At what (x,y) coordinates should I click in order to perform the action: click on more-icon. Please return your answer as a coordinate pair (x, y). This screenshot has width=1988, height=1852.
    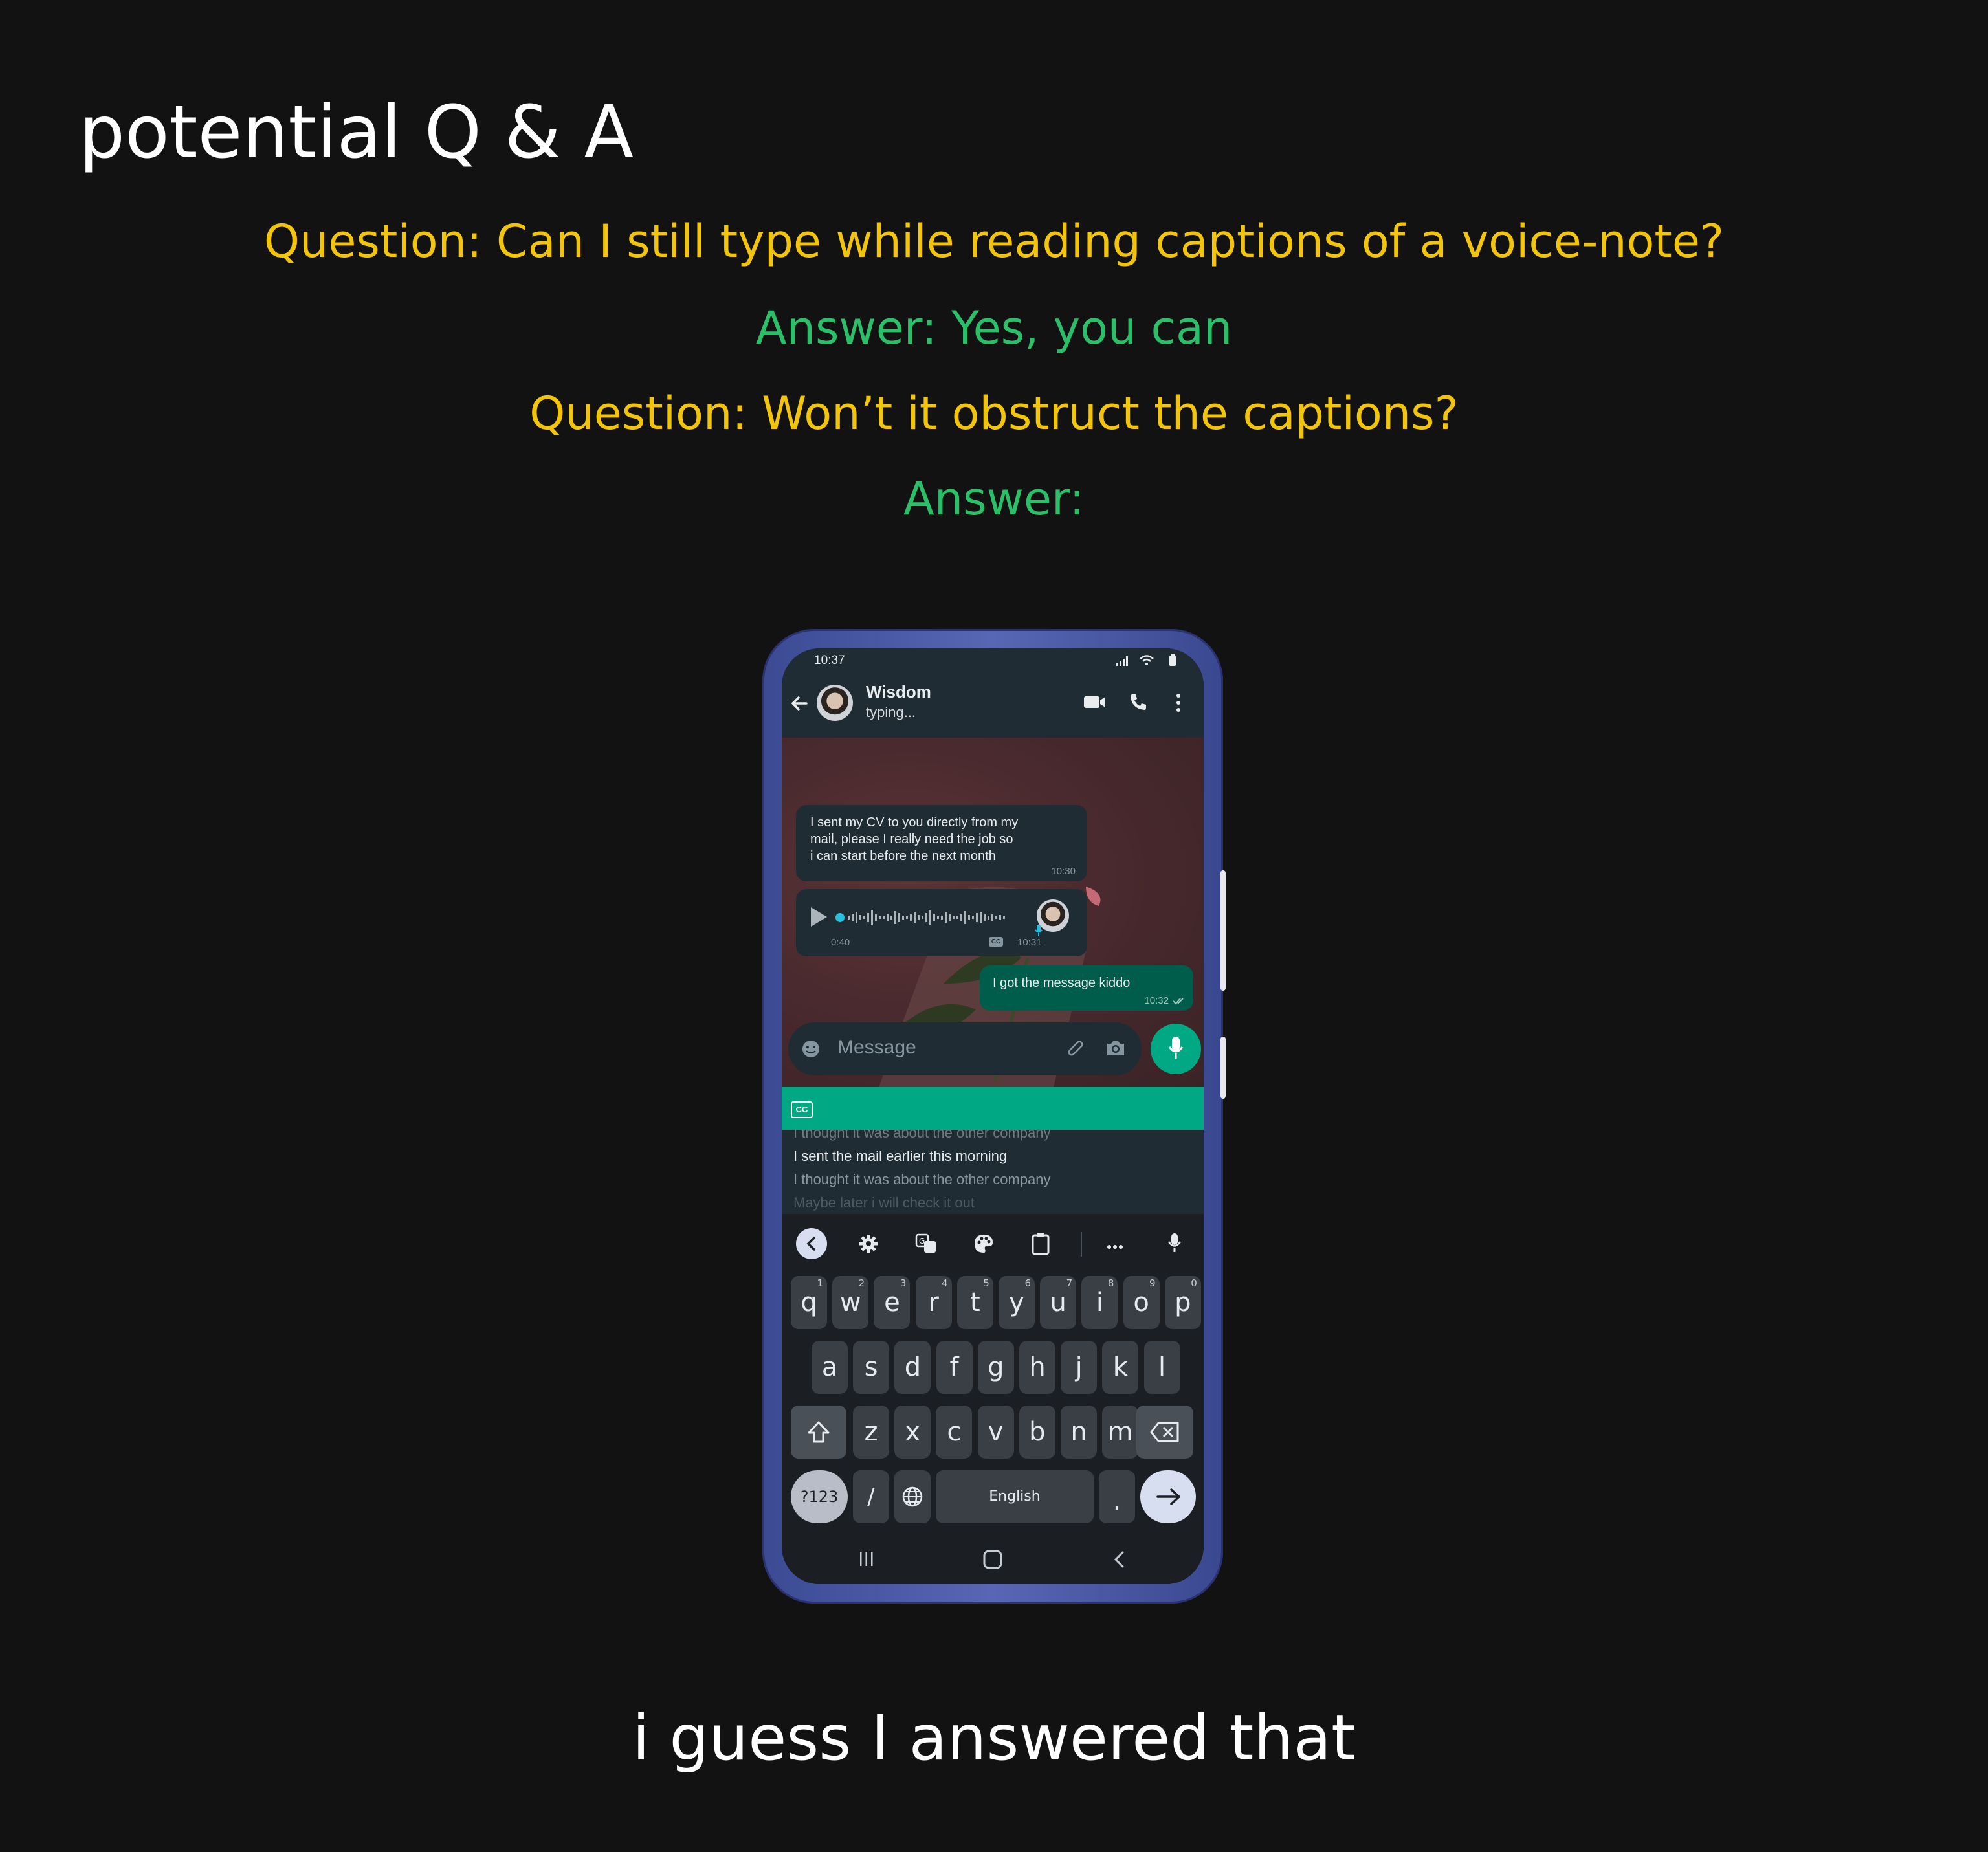
    Looking at the image, I should click on (1115, 1247).